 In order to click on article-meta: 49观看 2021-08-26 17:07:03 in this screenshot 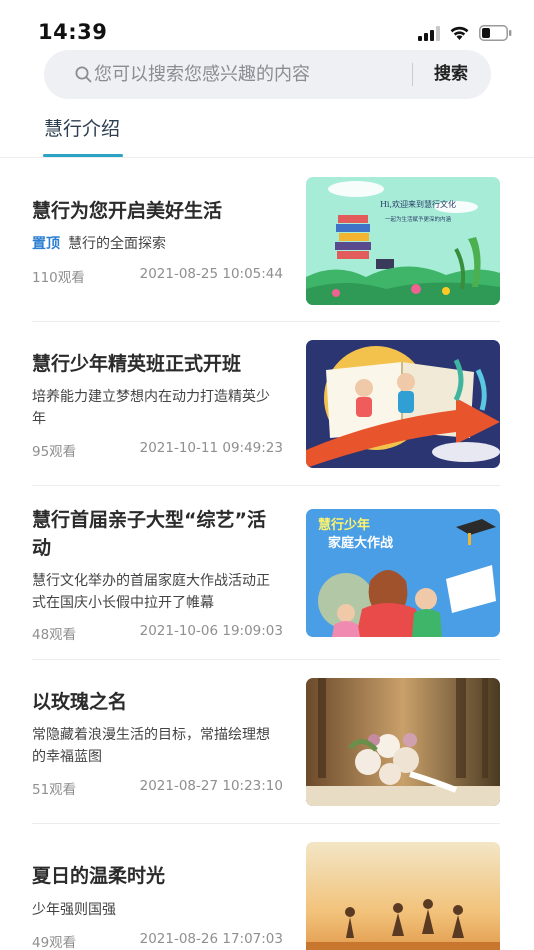, I will do `click(157, 940)`.